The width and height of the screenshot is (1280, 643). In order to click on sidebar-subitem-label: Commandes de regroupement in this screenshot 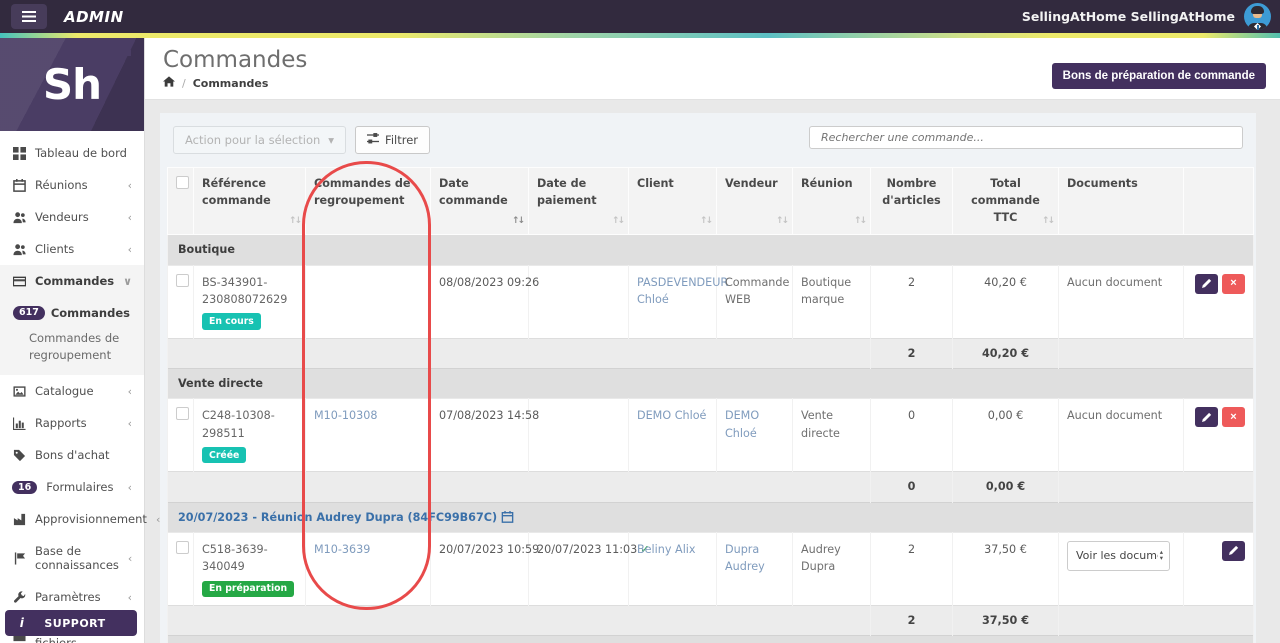, I will do `click(74, 346)`.